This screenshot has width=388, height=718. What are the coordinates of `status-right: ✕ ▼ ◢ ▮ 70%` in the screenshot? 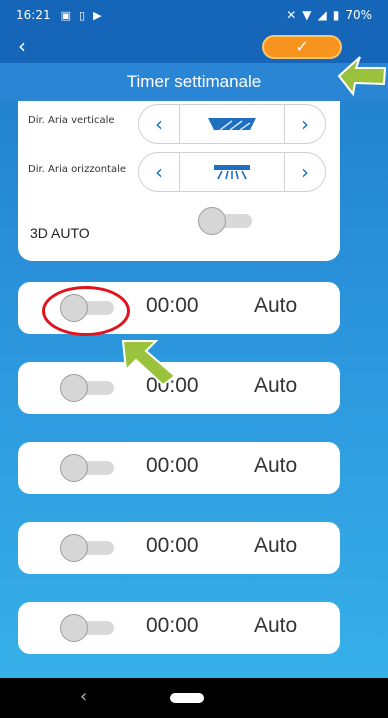 It's located at (329, 15).